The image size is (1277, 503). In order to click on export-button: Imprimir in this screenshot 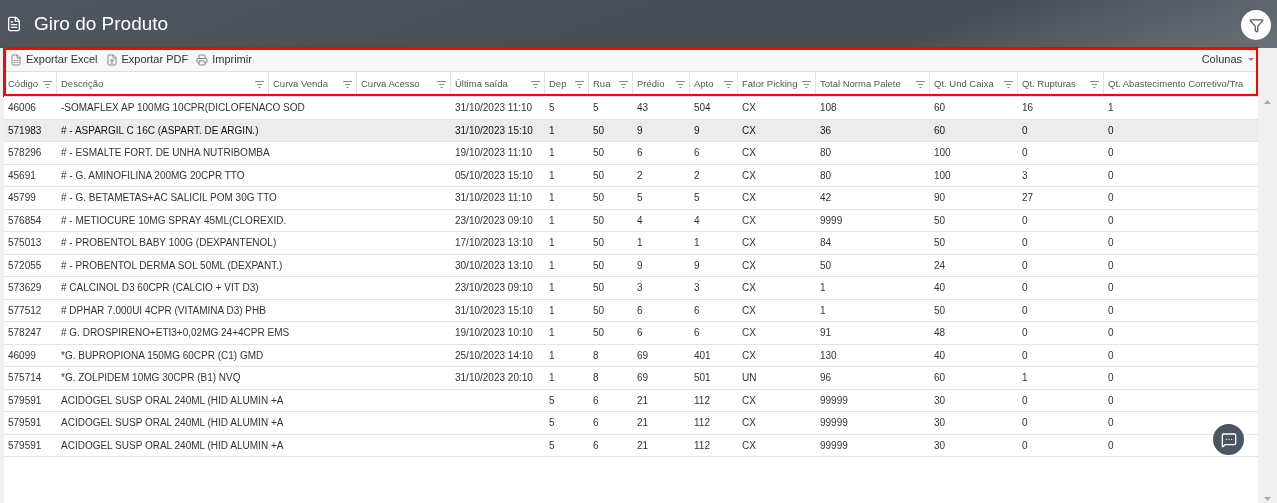, I will do `click(224, 59)`.